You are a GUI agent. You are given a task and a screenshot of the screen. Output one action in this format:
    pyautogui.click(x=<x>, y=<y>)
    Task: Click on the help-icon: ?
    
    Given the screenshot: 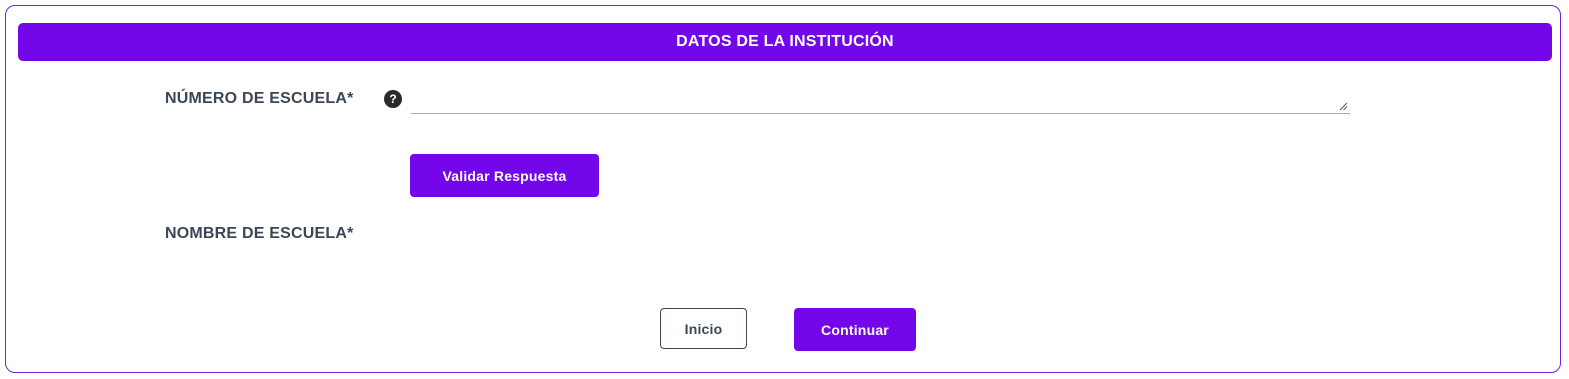 What is the action you would take?
    pyautogui.click(x=393, y=99)
    